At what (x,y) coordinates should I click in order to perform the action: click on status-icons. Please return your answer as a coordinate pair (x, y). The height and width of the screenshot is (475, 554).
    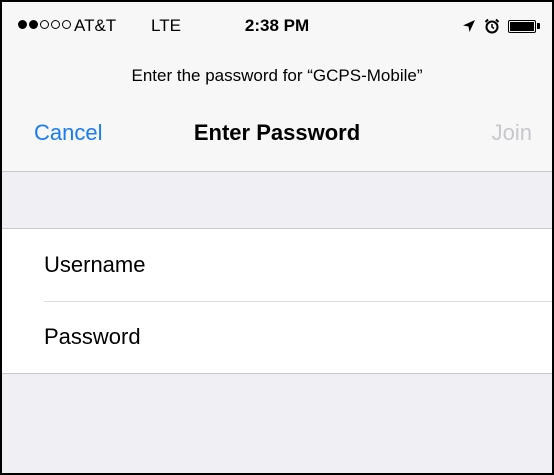
    Looking at the image, I should click on (501, 26).